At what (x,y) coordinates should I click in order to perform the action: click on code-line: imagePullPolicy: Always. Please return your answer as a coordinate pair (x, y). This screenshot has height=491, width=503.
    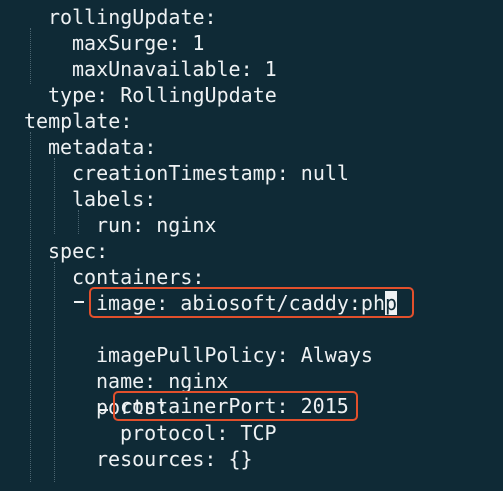
    Looking at the image, I should click on (234, 355).